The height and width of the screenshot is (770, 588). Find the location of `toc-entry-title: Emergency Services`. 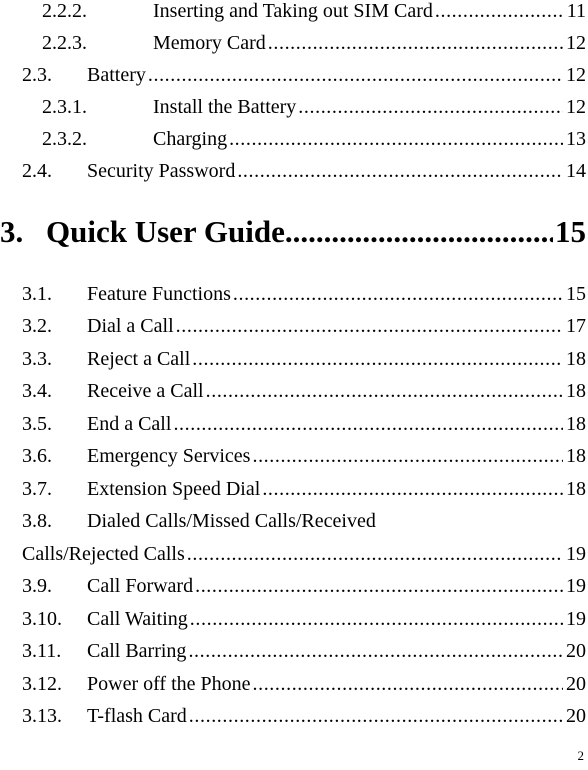

toc-entry-title: Emergency Services is located at coordinates (169, 456).